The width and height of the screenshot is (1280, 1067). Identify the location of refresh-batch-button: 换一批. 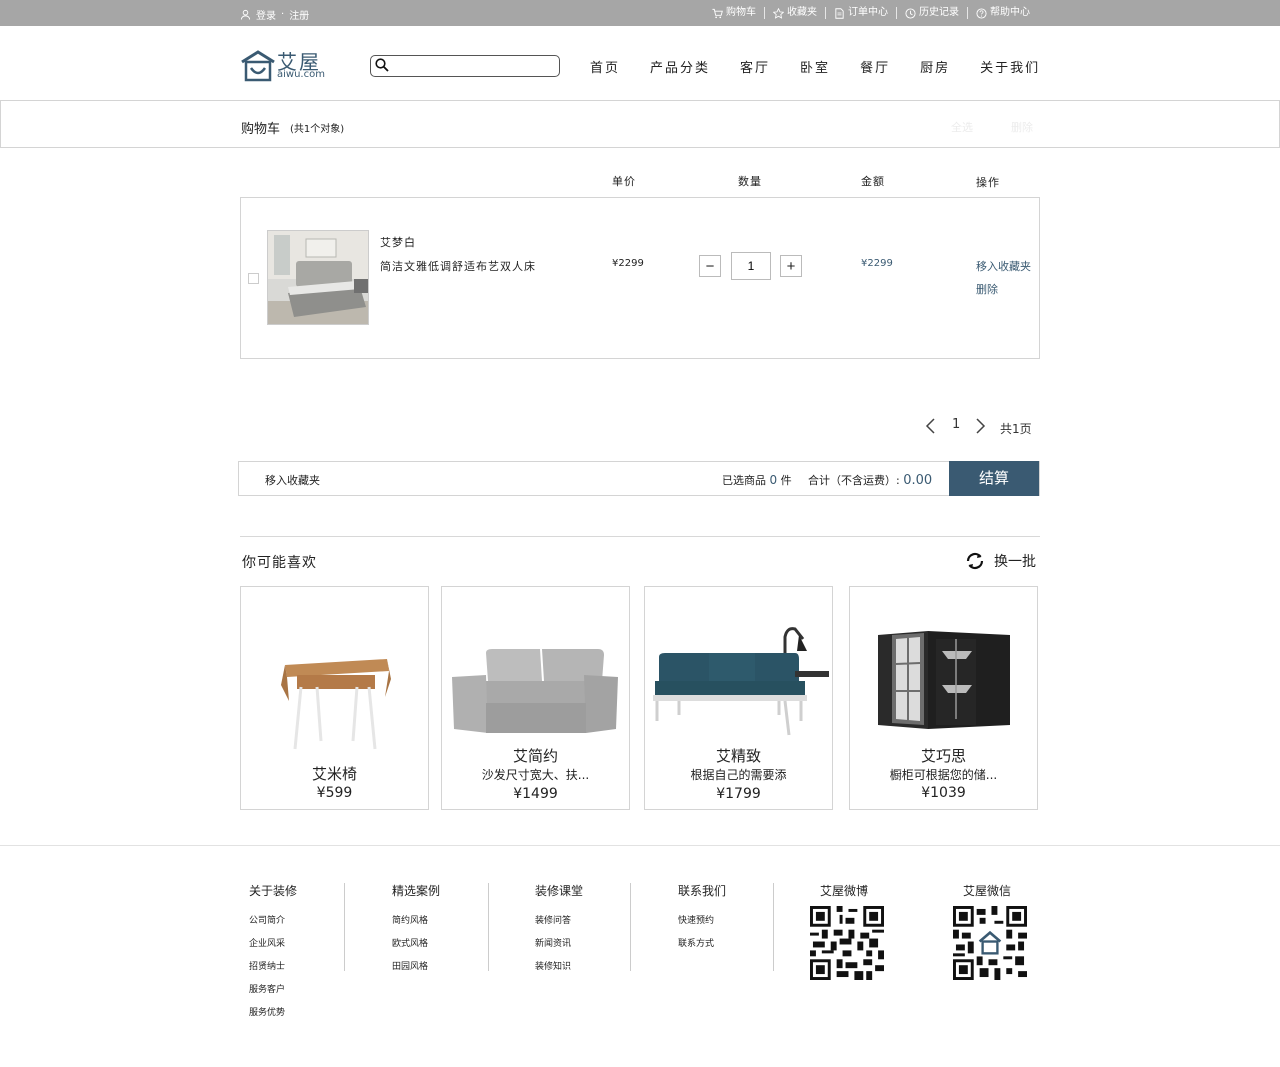
(1000, 561).